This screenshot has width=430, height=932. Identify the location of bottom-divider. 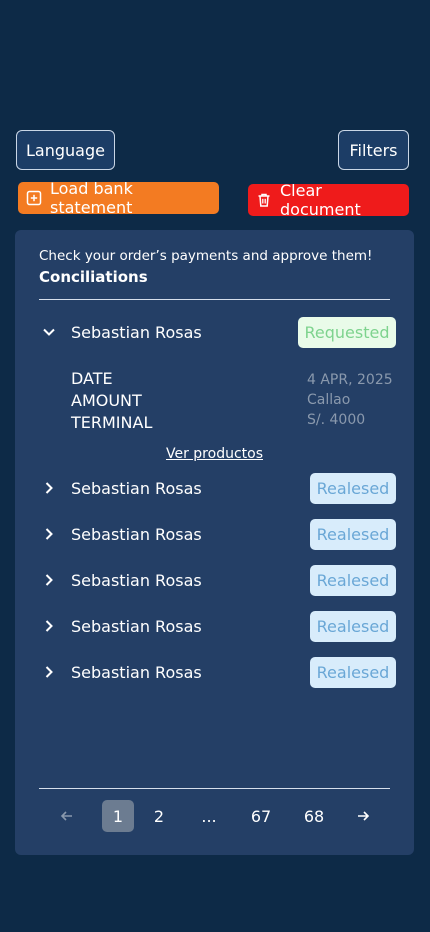
(214, 788).